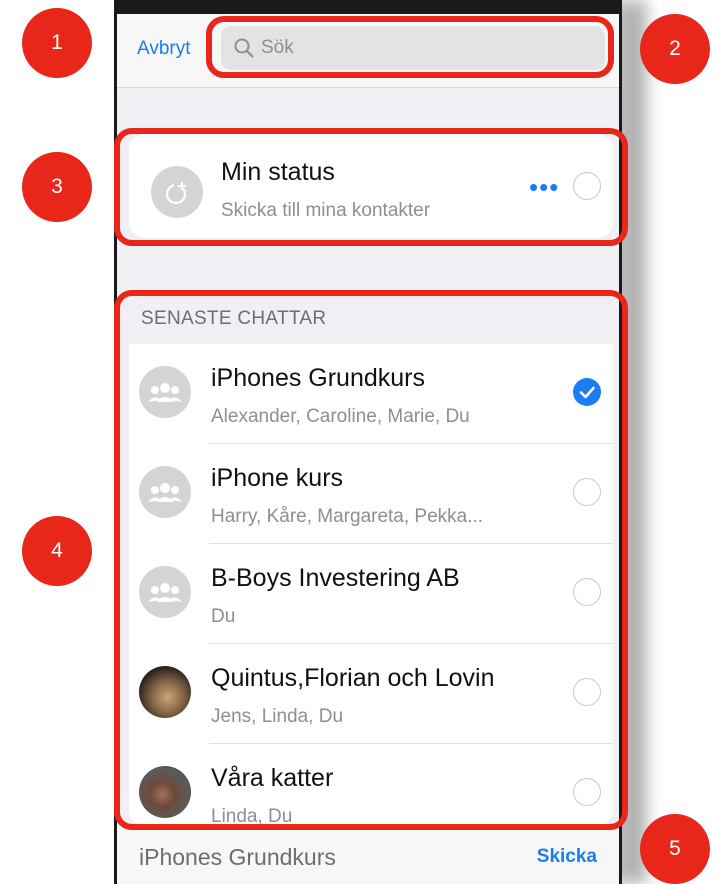  What do you see at coordinates (368, 7) in the screenshot?
I see `status-bar` at bounding box center [368, 7].